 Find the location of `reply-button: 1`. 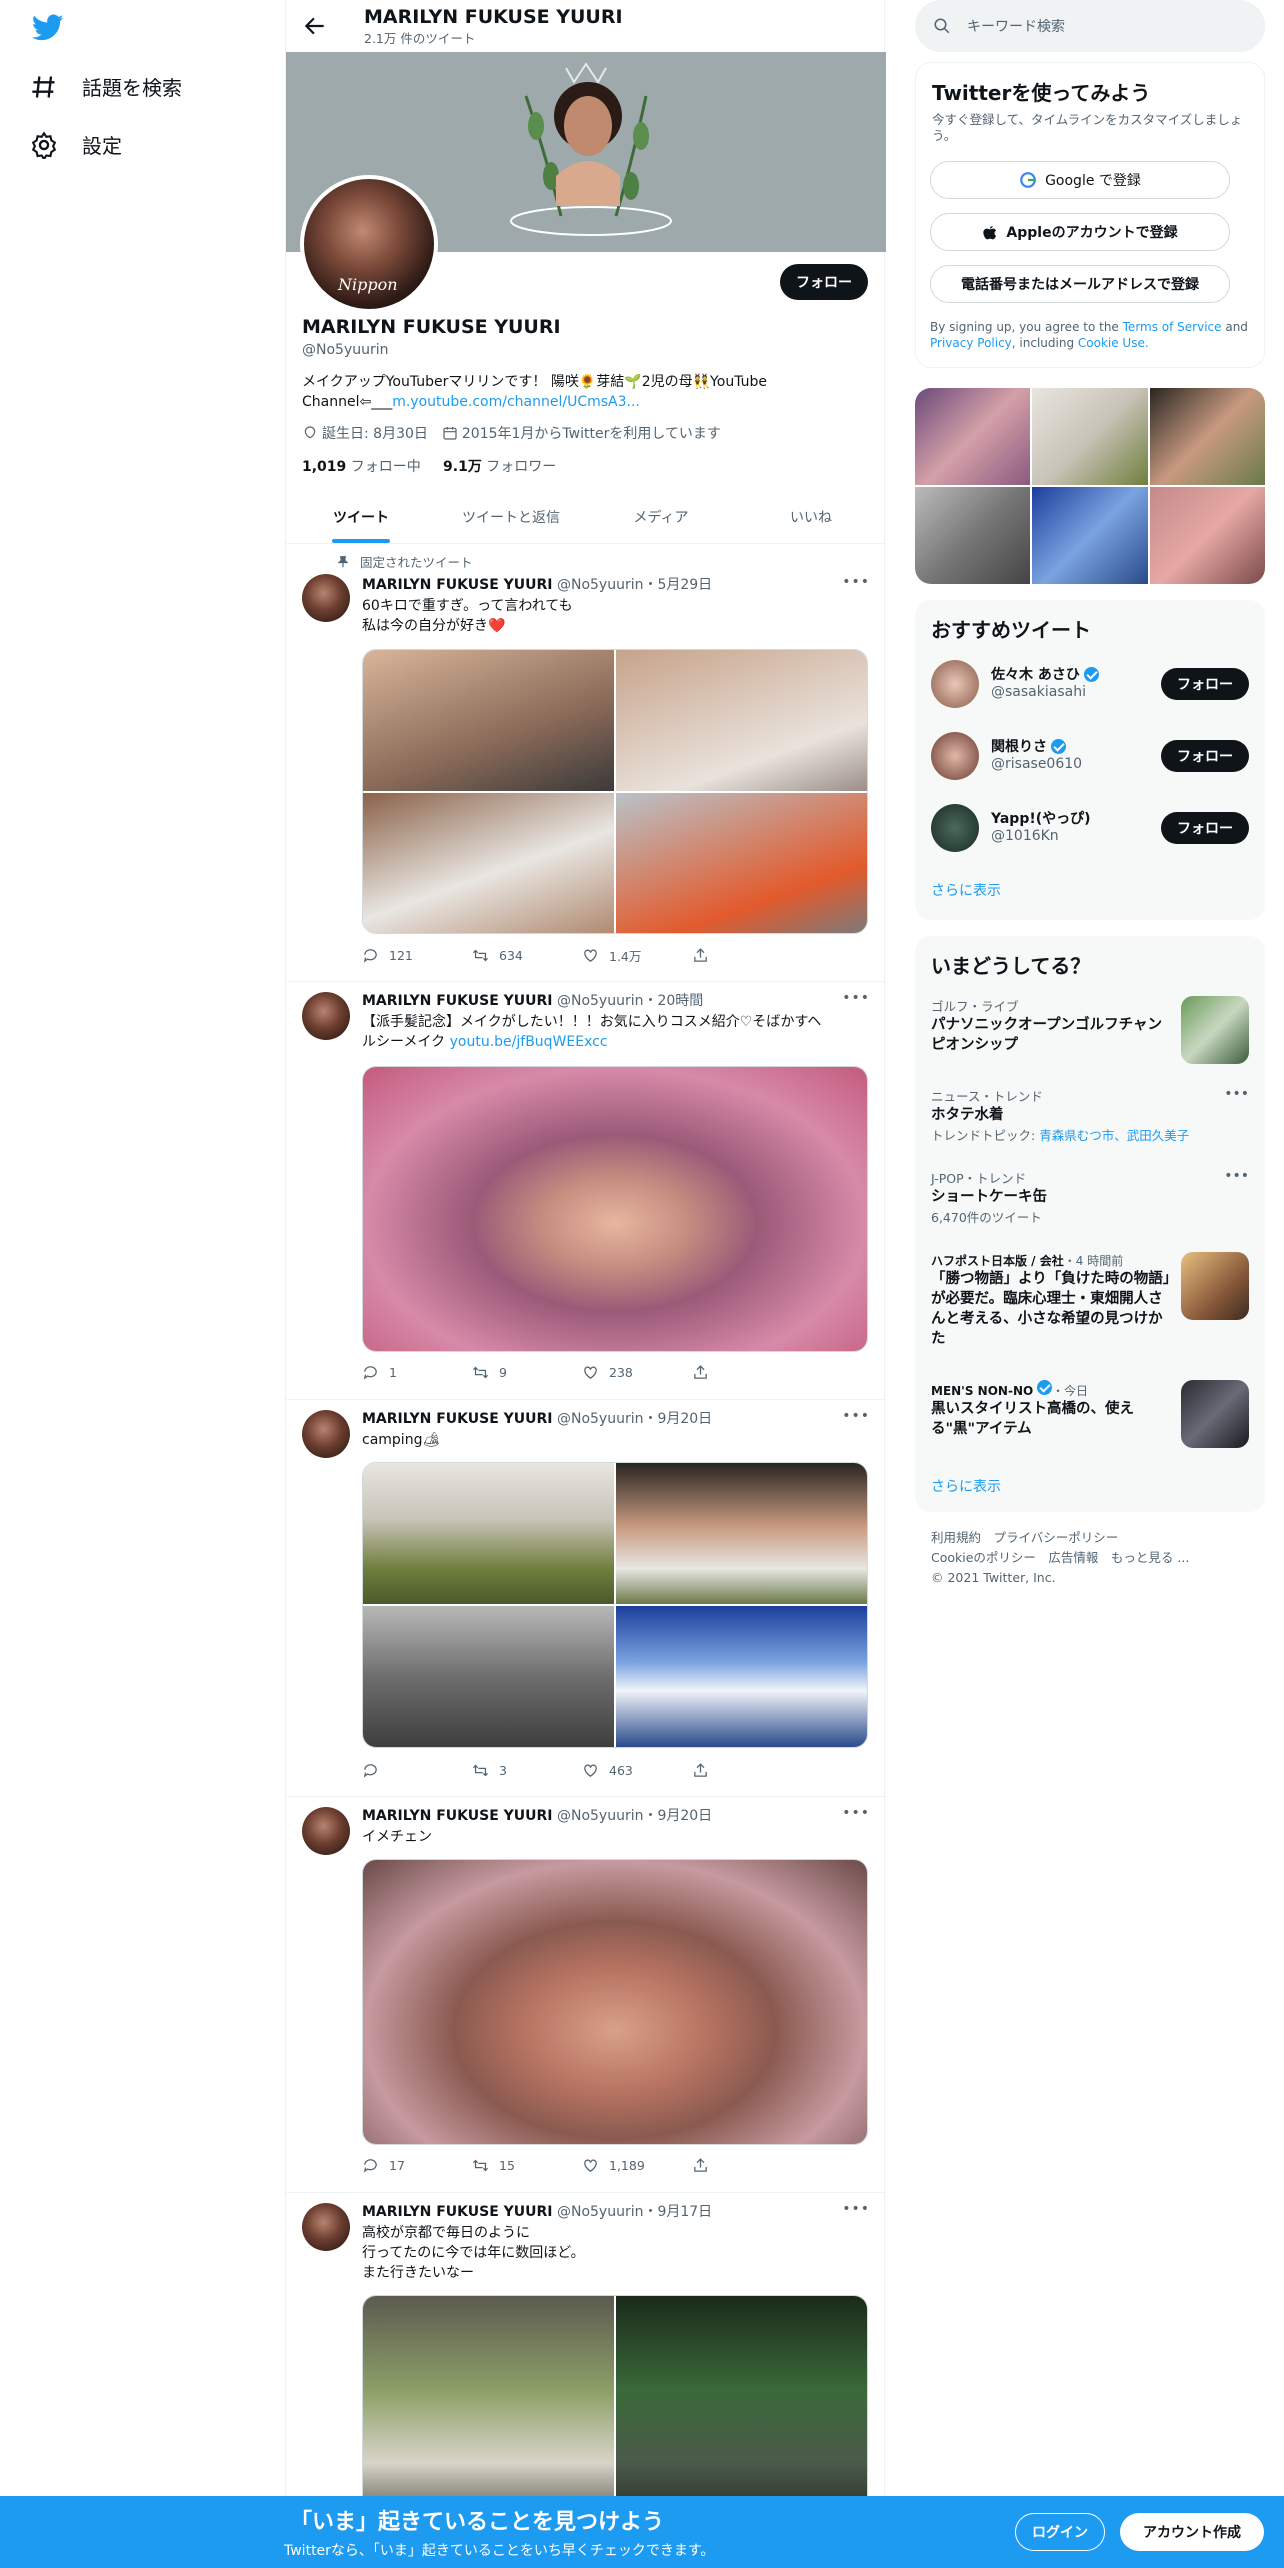

reply-button: 1 is located at coordinates (412, 1372).